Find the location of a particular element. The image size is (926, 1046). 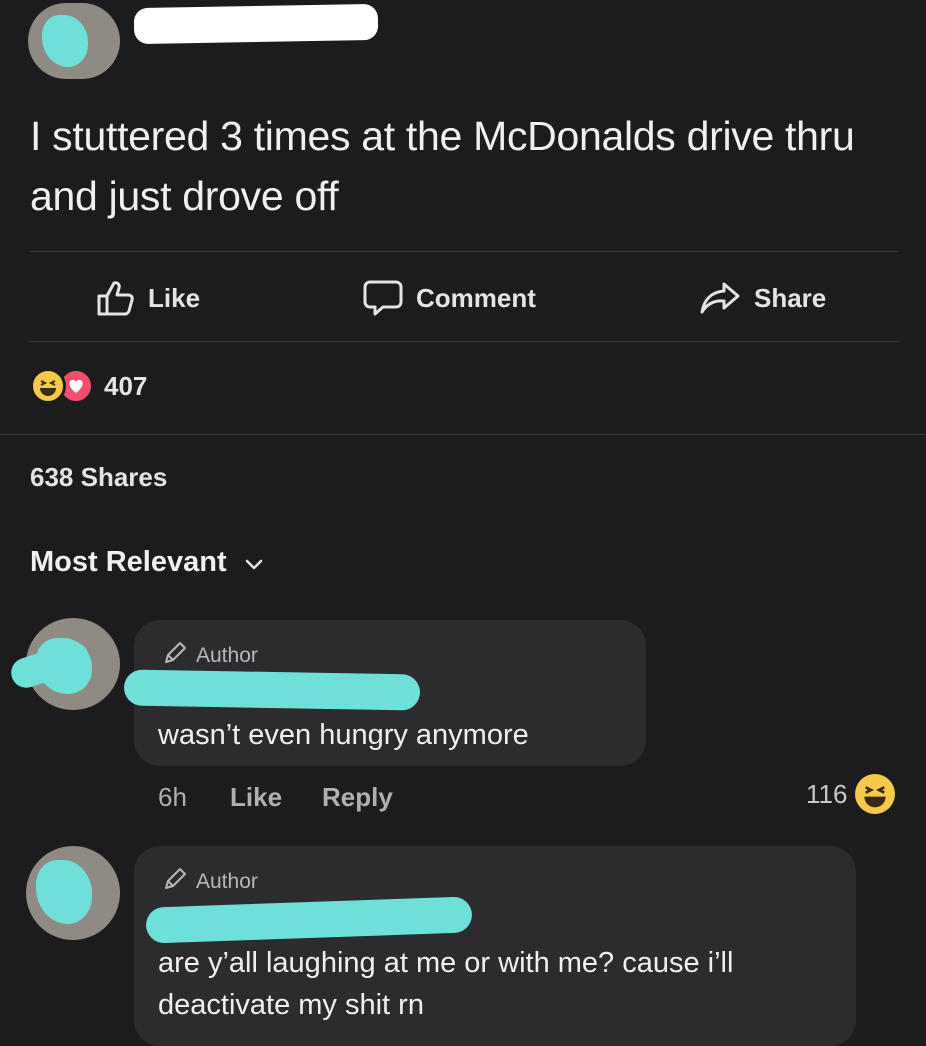

comment-button-label: Comment is located at coordinates (476, 297).